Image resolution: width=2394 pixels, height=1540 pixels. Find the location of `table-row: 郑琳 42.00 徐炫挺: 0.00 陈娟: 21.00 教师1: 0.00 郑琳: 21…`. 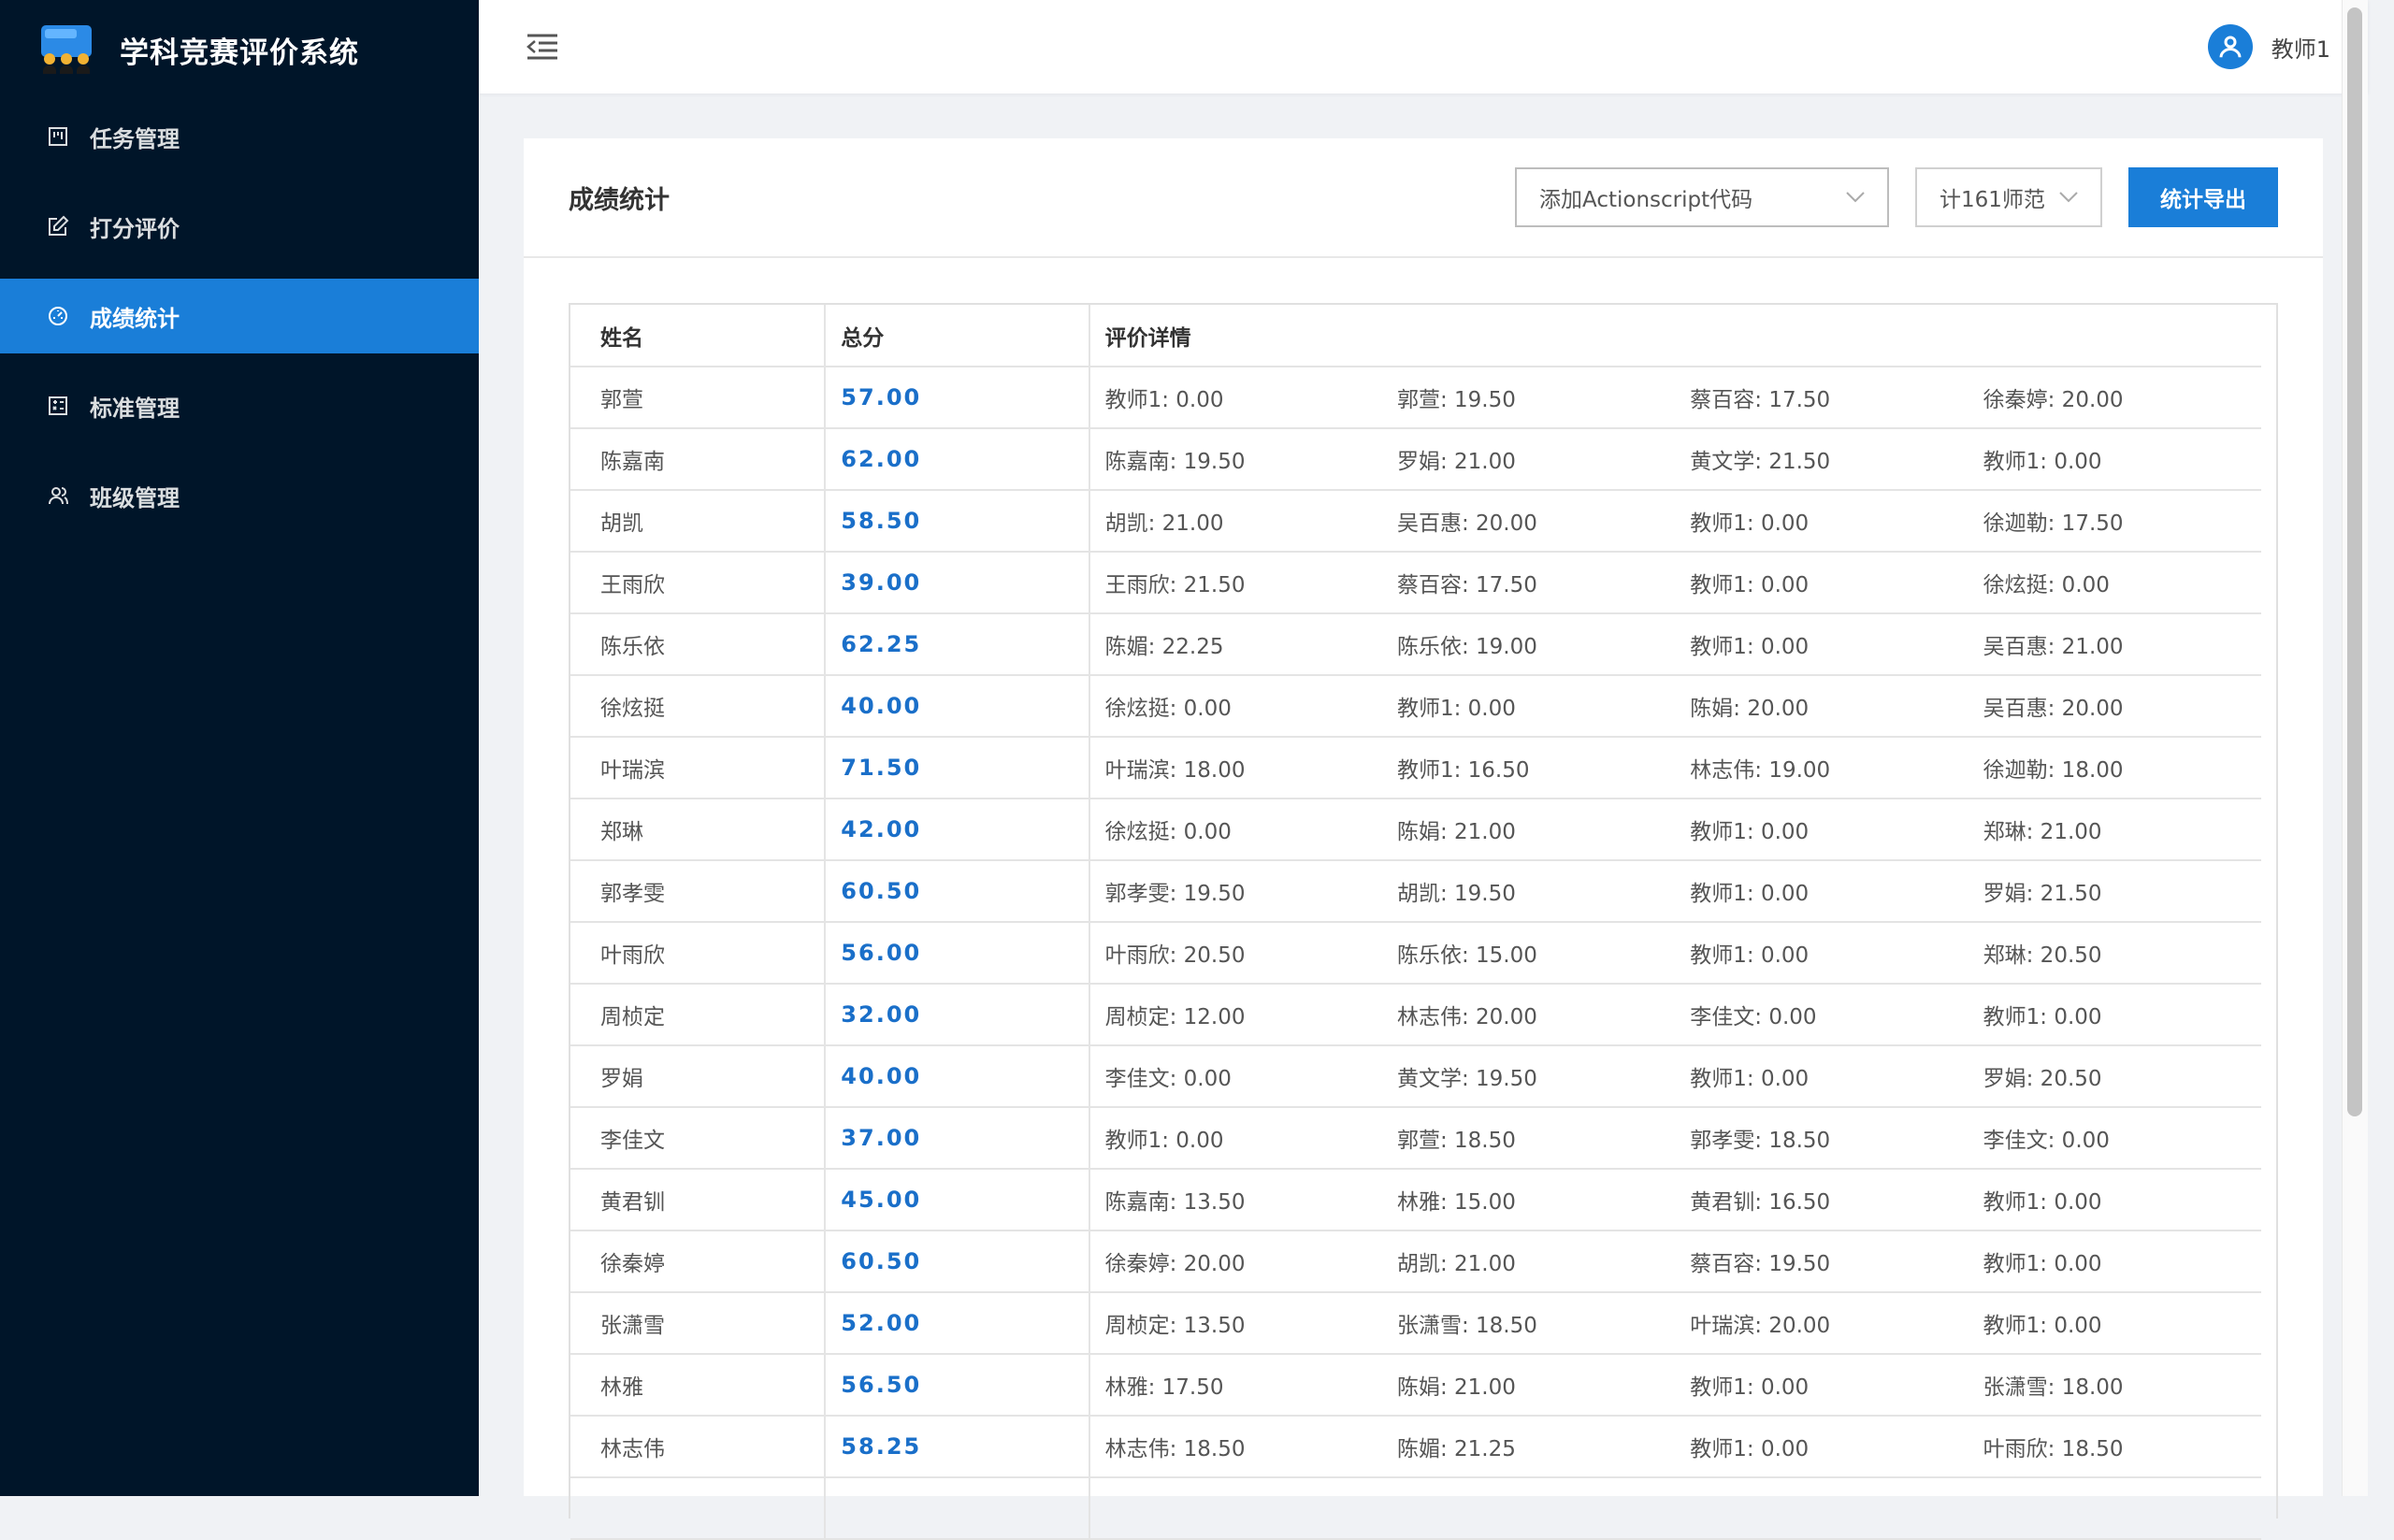

table-row: 郑琳 42.00 徐炫挺: 0.00 陈娟: 21.00 教师1: 0.00 郑琳: 21… is located at coordinates (1415, 830).